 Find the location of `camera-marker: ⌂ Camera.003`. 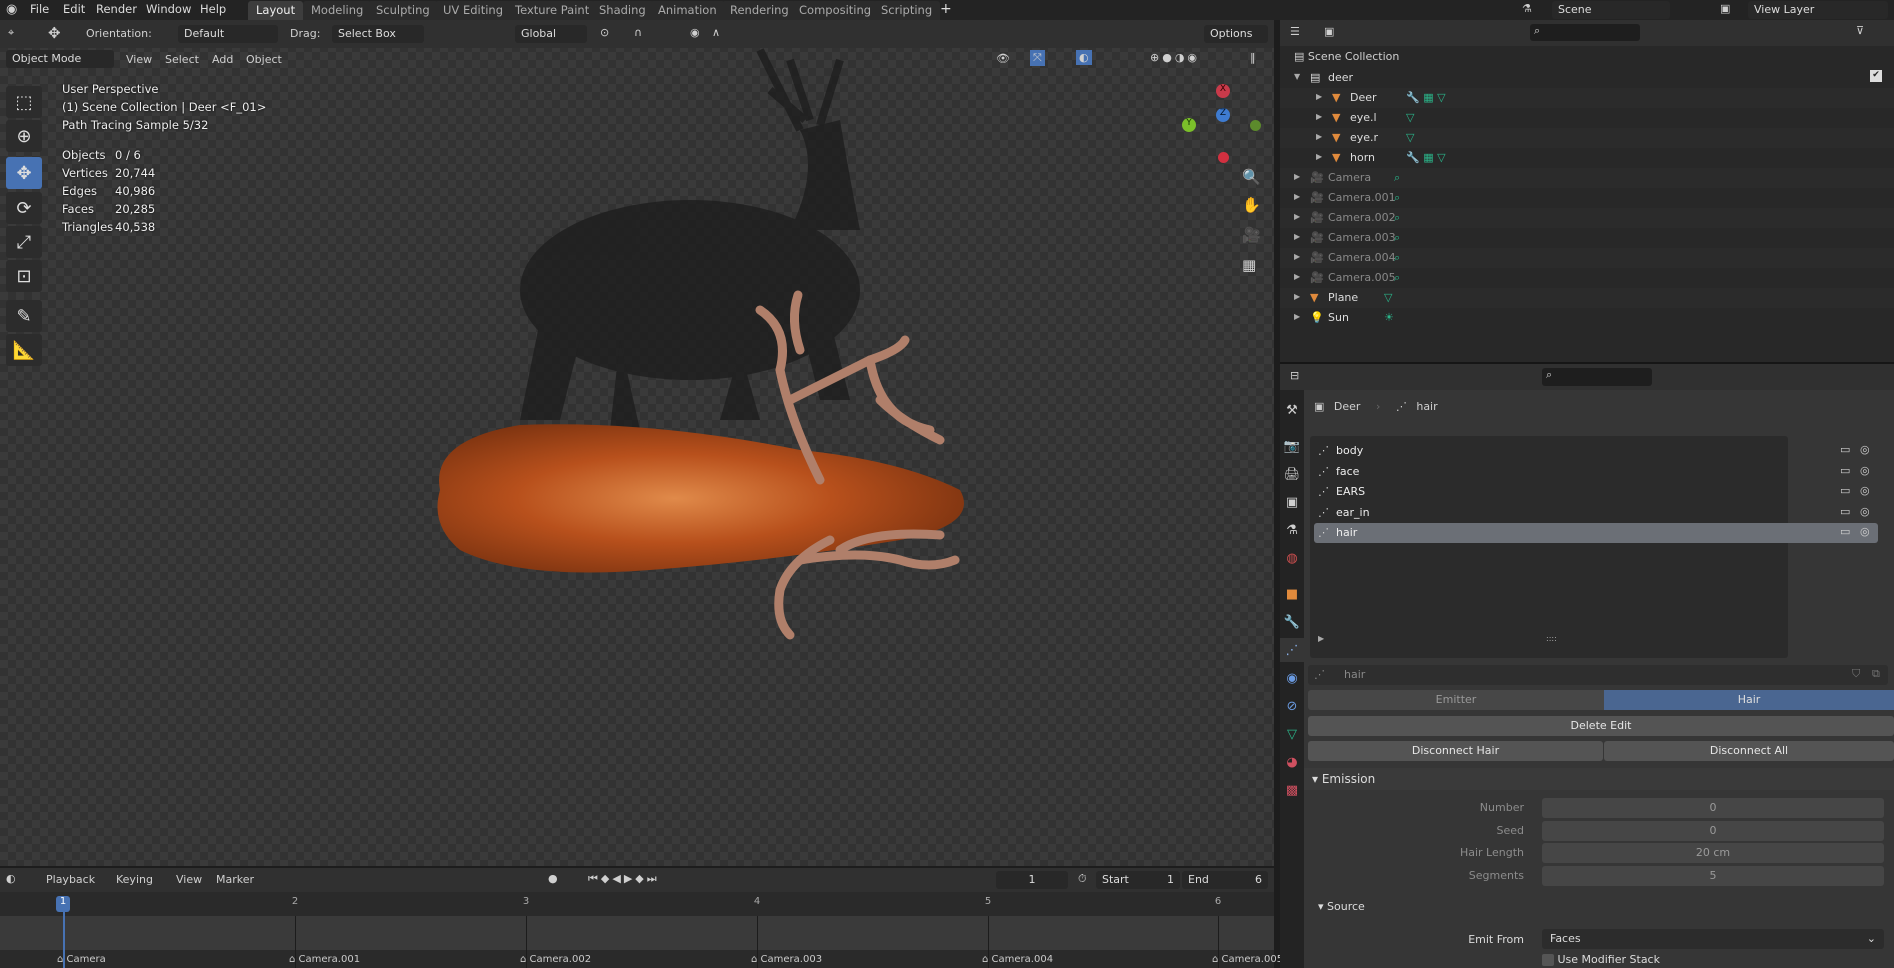

camera-marker: ⌂ Camera.003 is located at coordinates (786, 959).